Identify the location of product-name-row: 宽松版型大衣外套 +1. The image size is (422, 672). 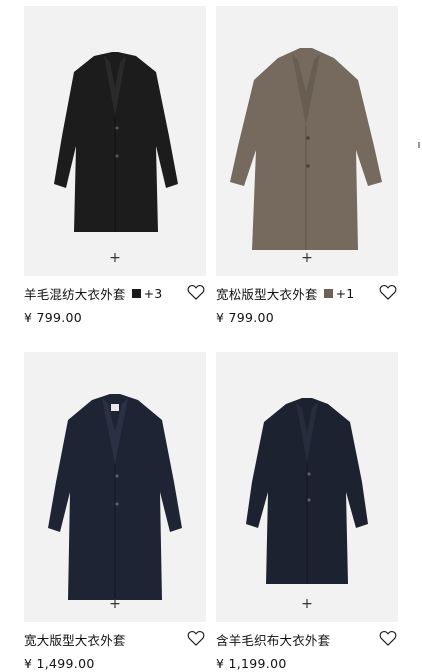
(285, 293).